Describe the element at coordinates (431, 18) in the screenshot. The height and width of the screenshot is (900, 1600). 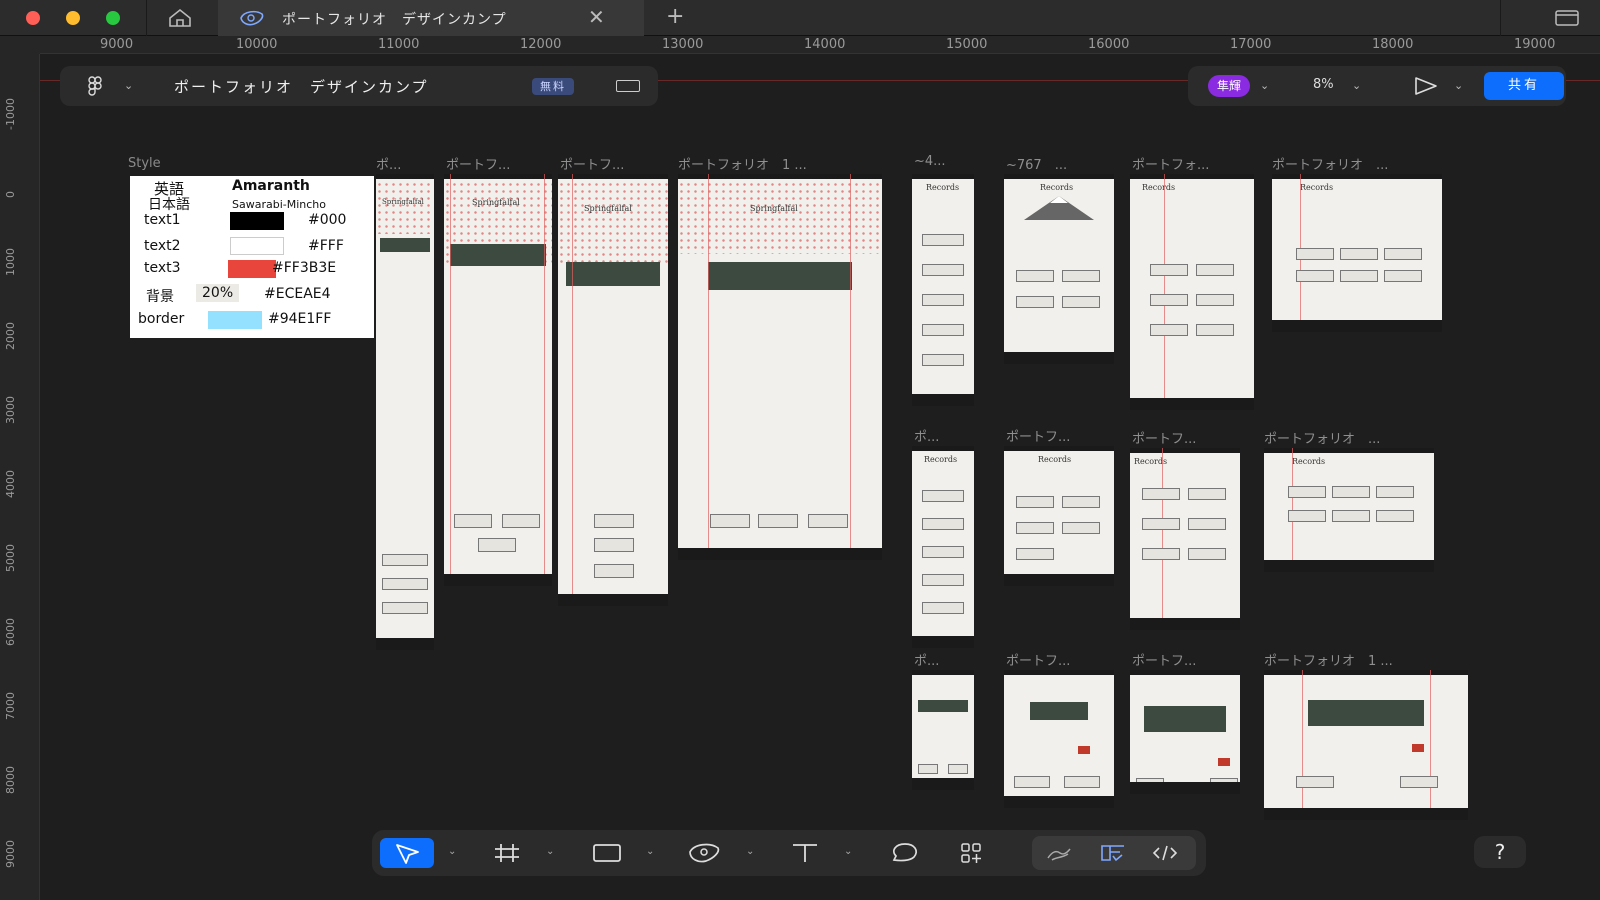
I see `document-tab: ポートフォリオ デザインカンプ ✕` at that location.